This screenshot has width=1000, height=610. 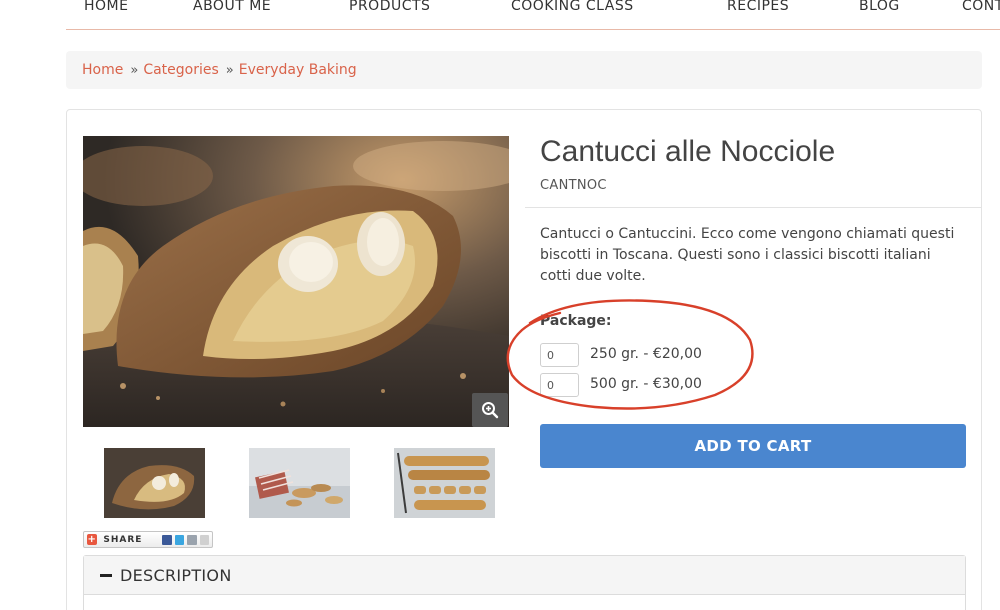 I want to click on nav-blog: BLOG, so click(x=879, y=7).